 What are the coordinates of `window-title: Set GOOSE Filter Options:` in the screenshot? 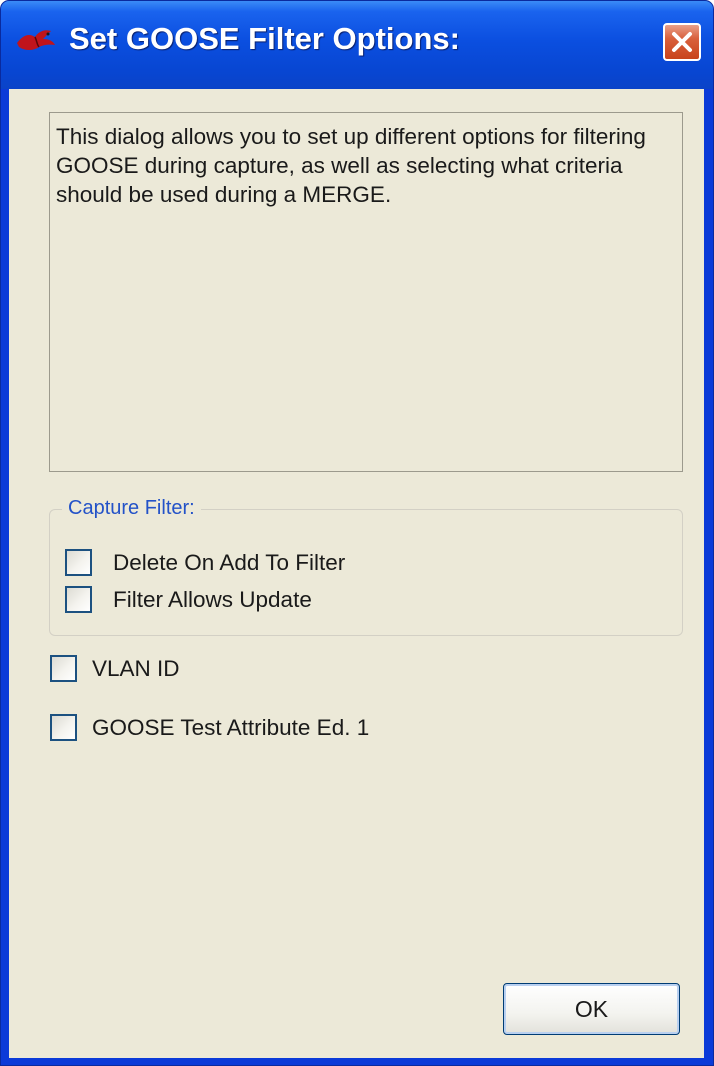 It's located at (264, 38).